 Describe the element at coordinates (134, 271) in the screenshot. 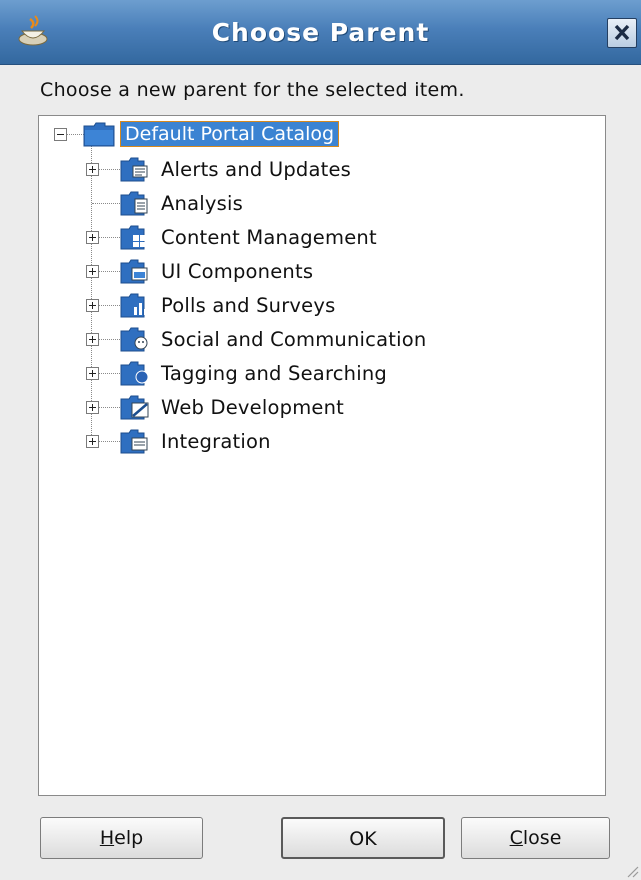

I see `ui-components-folder-icon` at that location.